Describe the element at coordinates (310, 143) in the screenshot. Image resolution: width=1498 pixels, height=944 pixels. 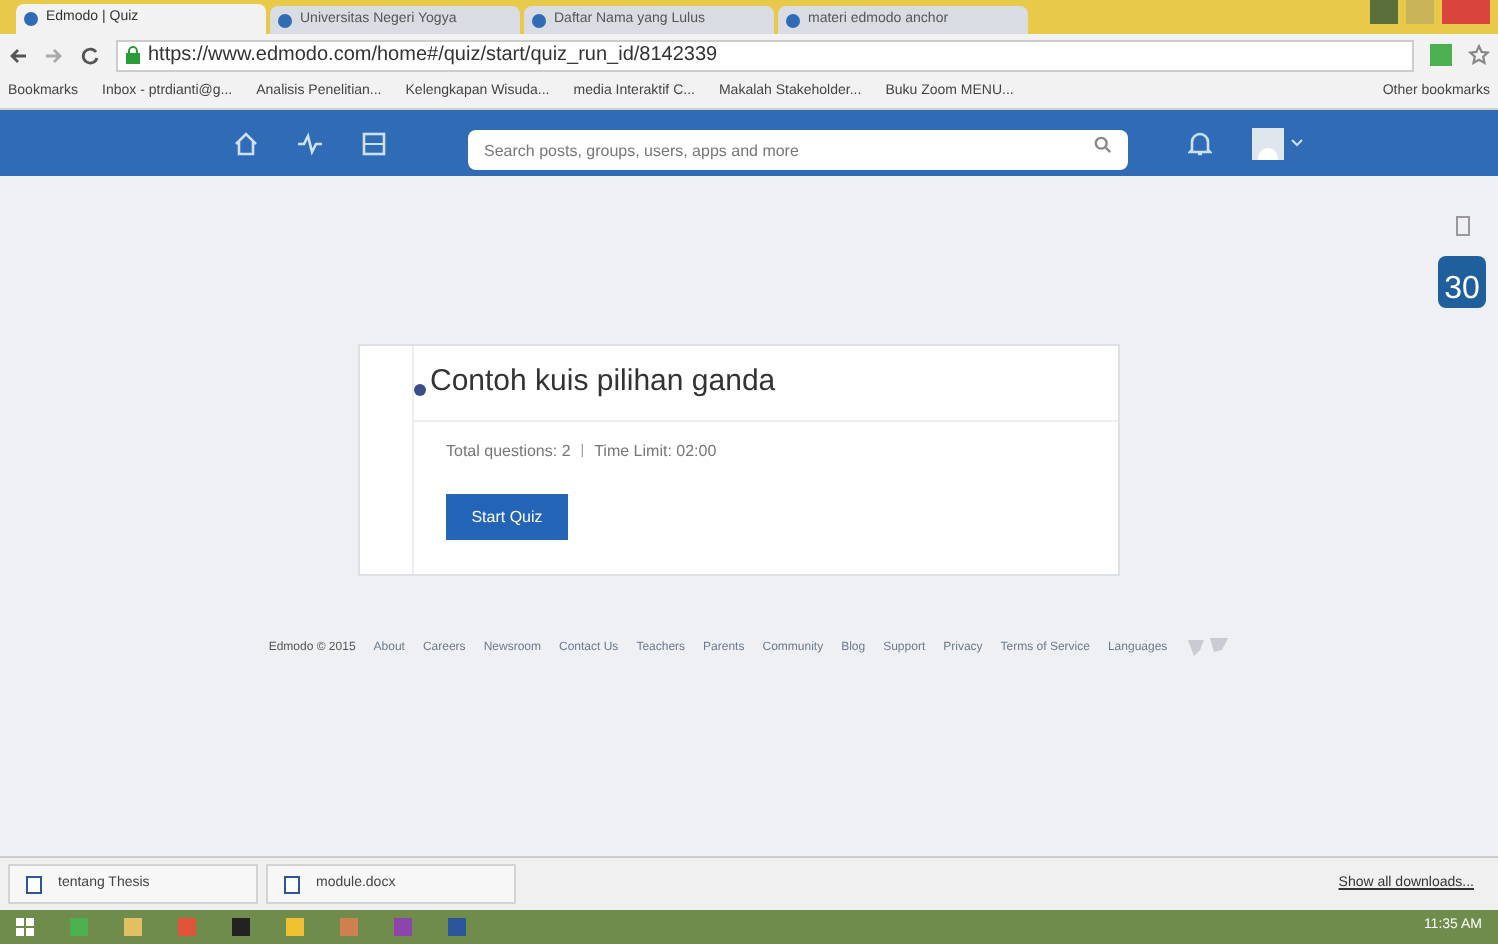
I see `activity-icon` at that location.